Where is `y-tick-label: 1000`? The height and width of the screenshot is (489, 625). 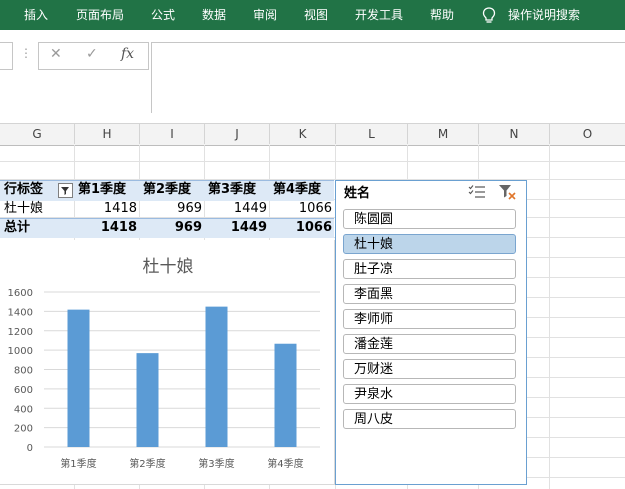
y-tick-label: 1000 is located at coordinates (20, 351).